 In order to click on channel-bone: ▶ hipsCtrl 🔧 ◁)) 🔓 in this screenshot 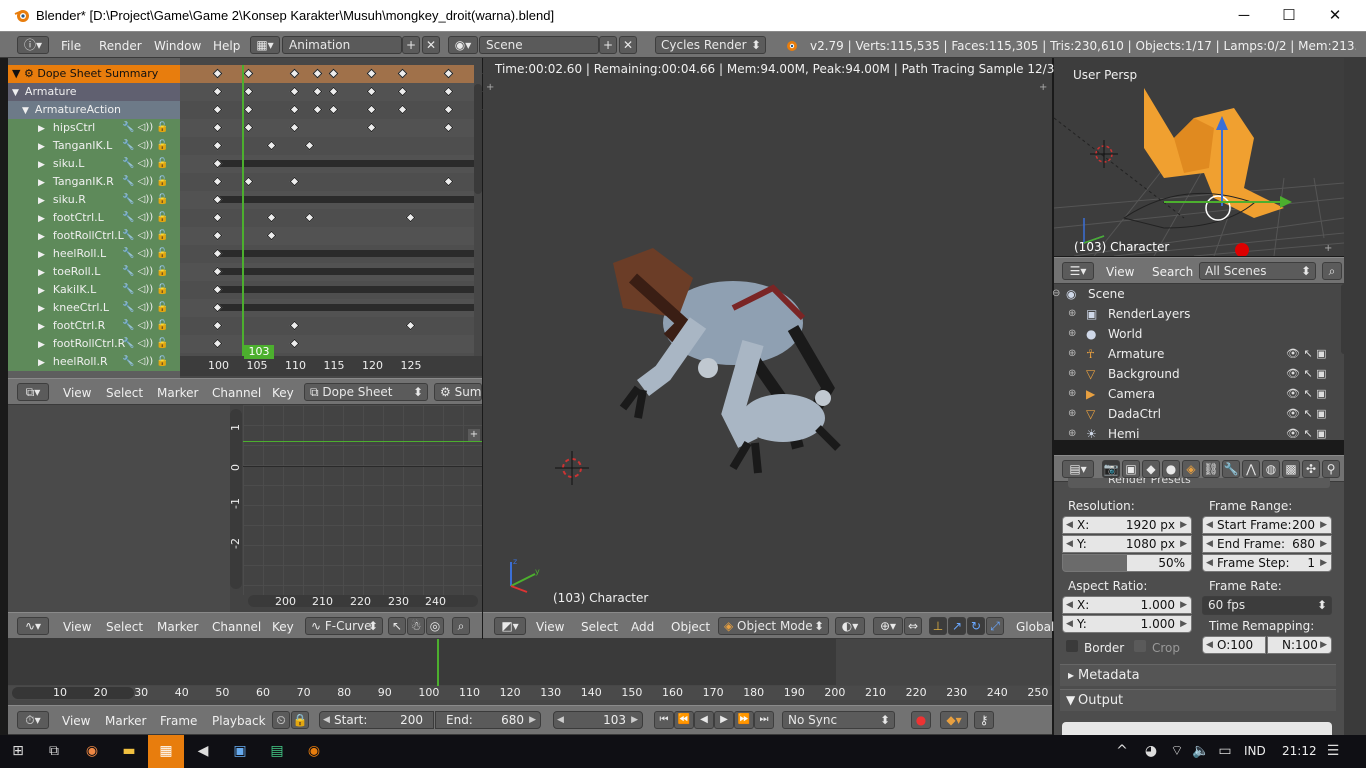, I will do `click(94, 128)`.